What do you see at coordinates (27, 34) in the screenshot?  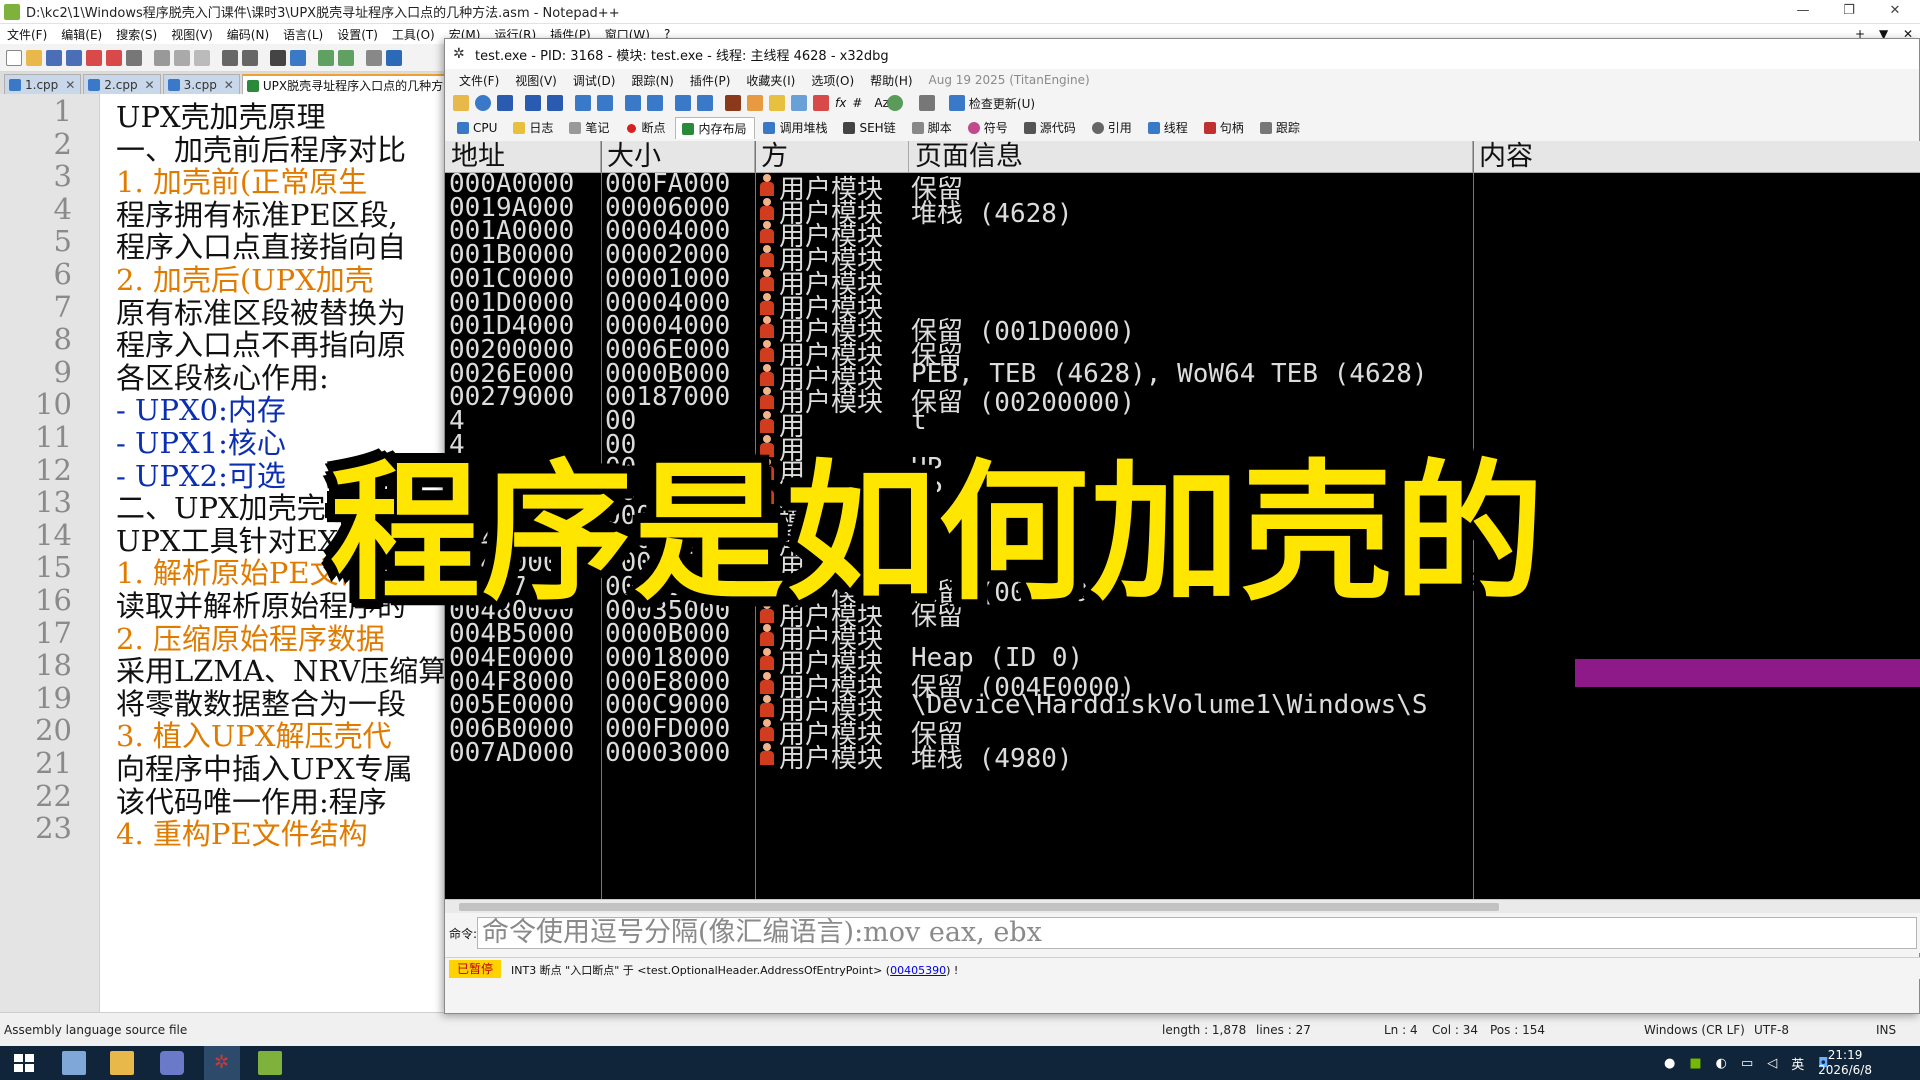 I see `menu-file: 文件(F)` at bounding box center [27, 34].